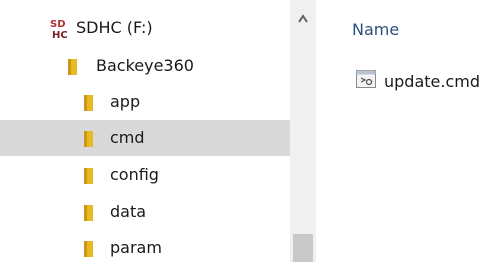 This screenshot has height=266, width=501. I want to click on tree-item-config: config, so click(145, 175).